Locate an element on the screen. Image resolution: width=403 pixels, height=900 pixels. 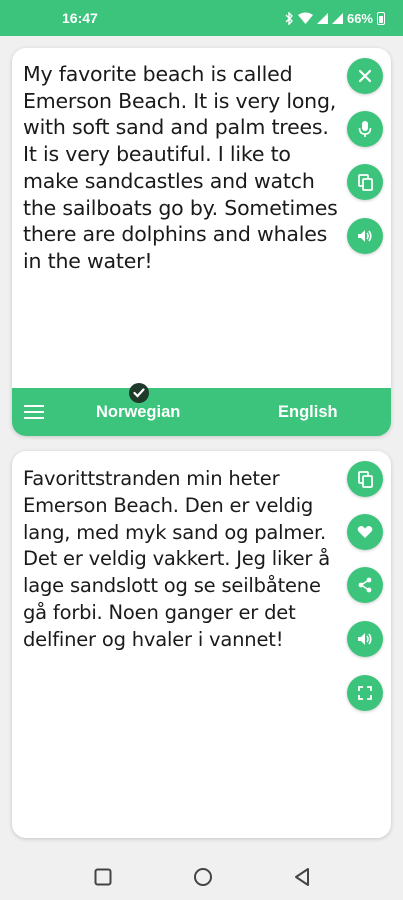
selected-check-icon is located at coordinates (139, 393).